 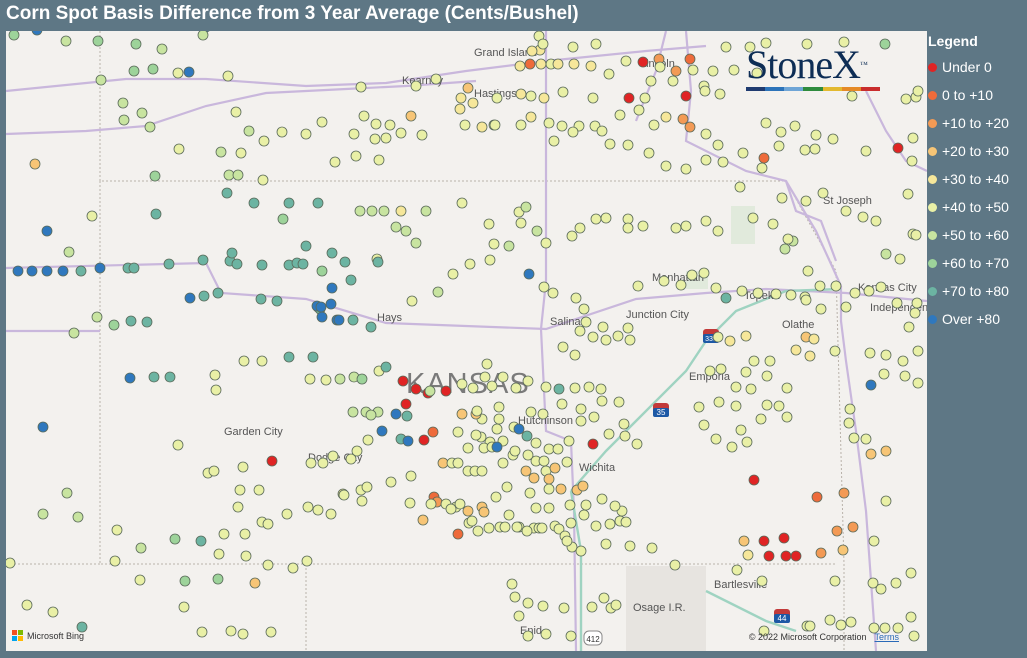 What do you see at coordinates (977, 207) in the screenshot?
I see `legend-item: +40 to +50` at bounding box center [977, 207].